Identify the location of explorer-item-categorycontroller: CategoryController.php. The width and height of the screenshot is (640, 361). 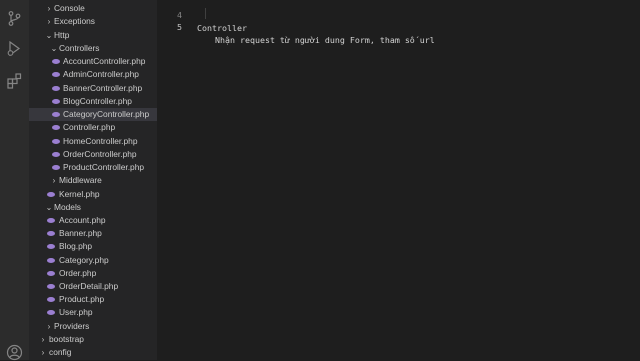
(93, 114).